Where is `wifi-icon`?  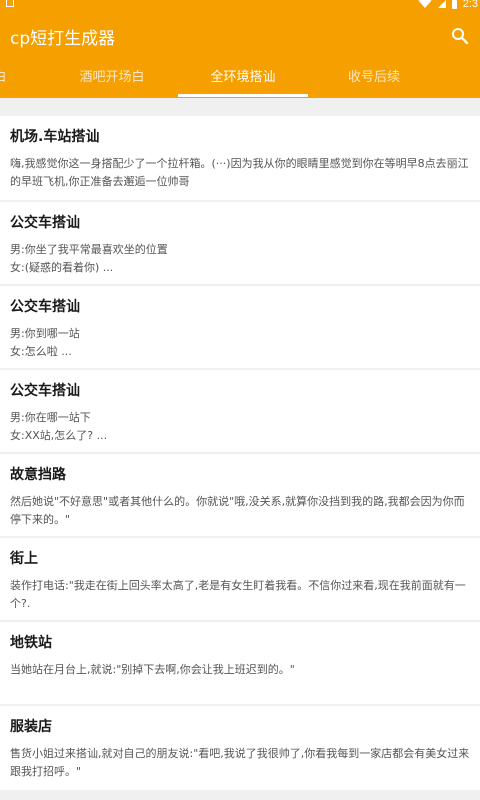 wifi-icon is located at coordinates (424, 4).